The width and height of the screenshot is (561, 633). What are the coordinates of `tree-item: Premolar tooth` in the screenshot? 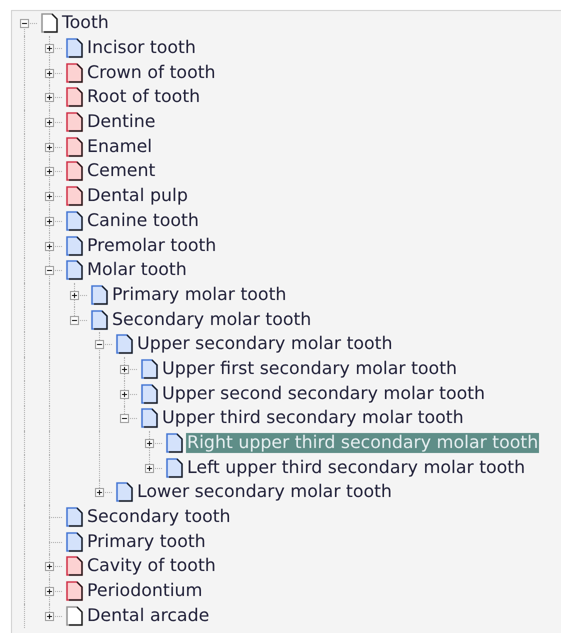 It's located at (152, 246).